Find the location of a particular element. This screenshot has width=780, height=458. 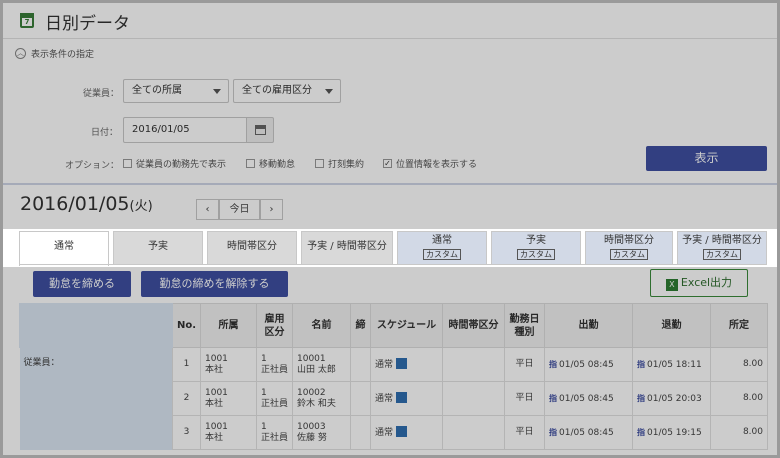

row-clock-out: 指 01/05 19:15 is located at coordinates (671, 432).